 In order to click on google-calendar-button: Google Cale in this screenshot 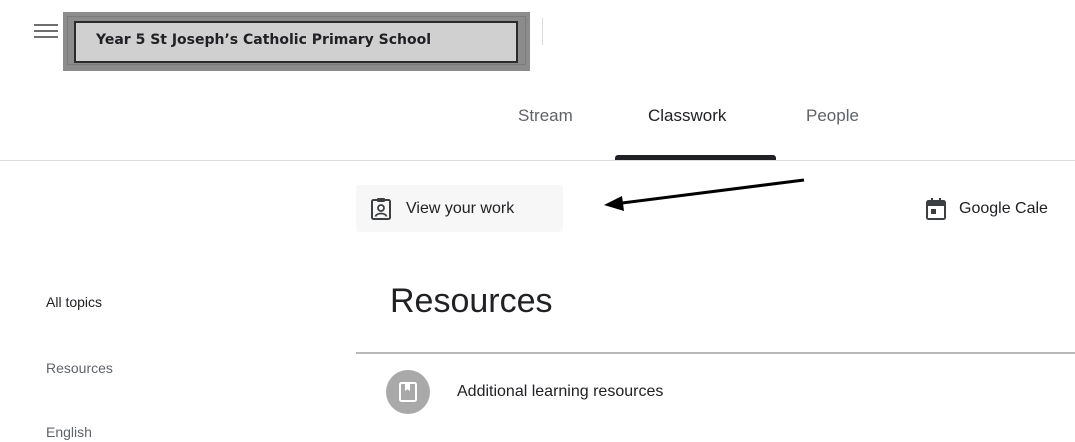, I will do `click(995, 208)`.